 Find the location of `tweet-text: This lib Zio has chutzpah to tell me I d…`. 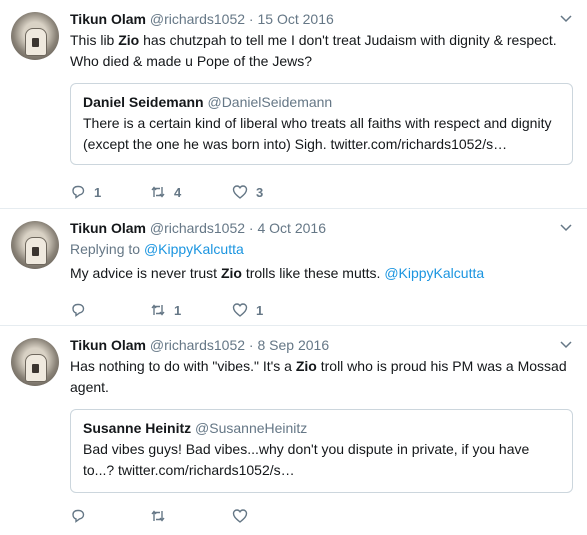

tweet-text: This lib Zio has chutzpah to tell me I d… is located at coordinates (313, 50).